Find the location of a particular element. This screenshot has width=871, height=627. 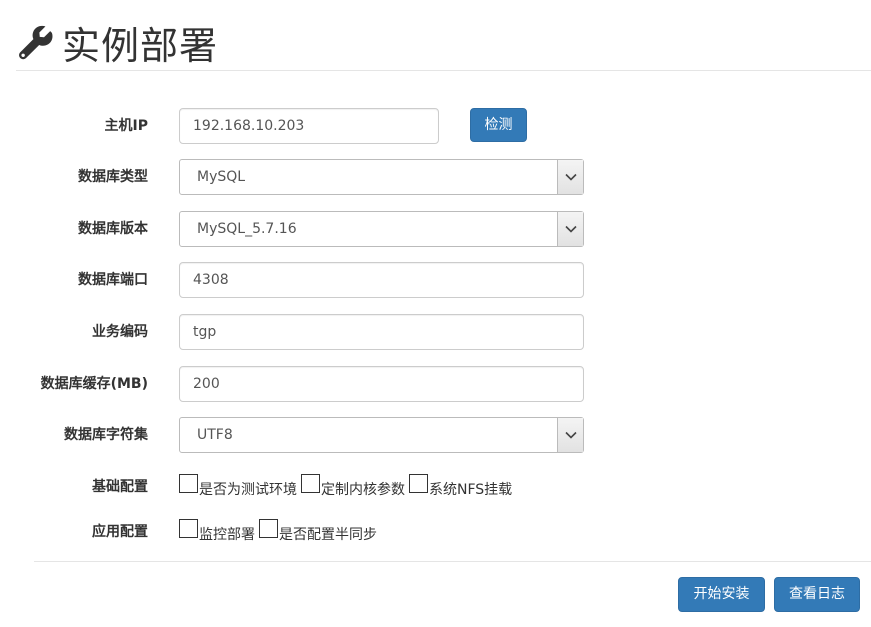

view-log-button: 查看日志 is located at coordinates (817, 594).